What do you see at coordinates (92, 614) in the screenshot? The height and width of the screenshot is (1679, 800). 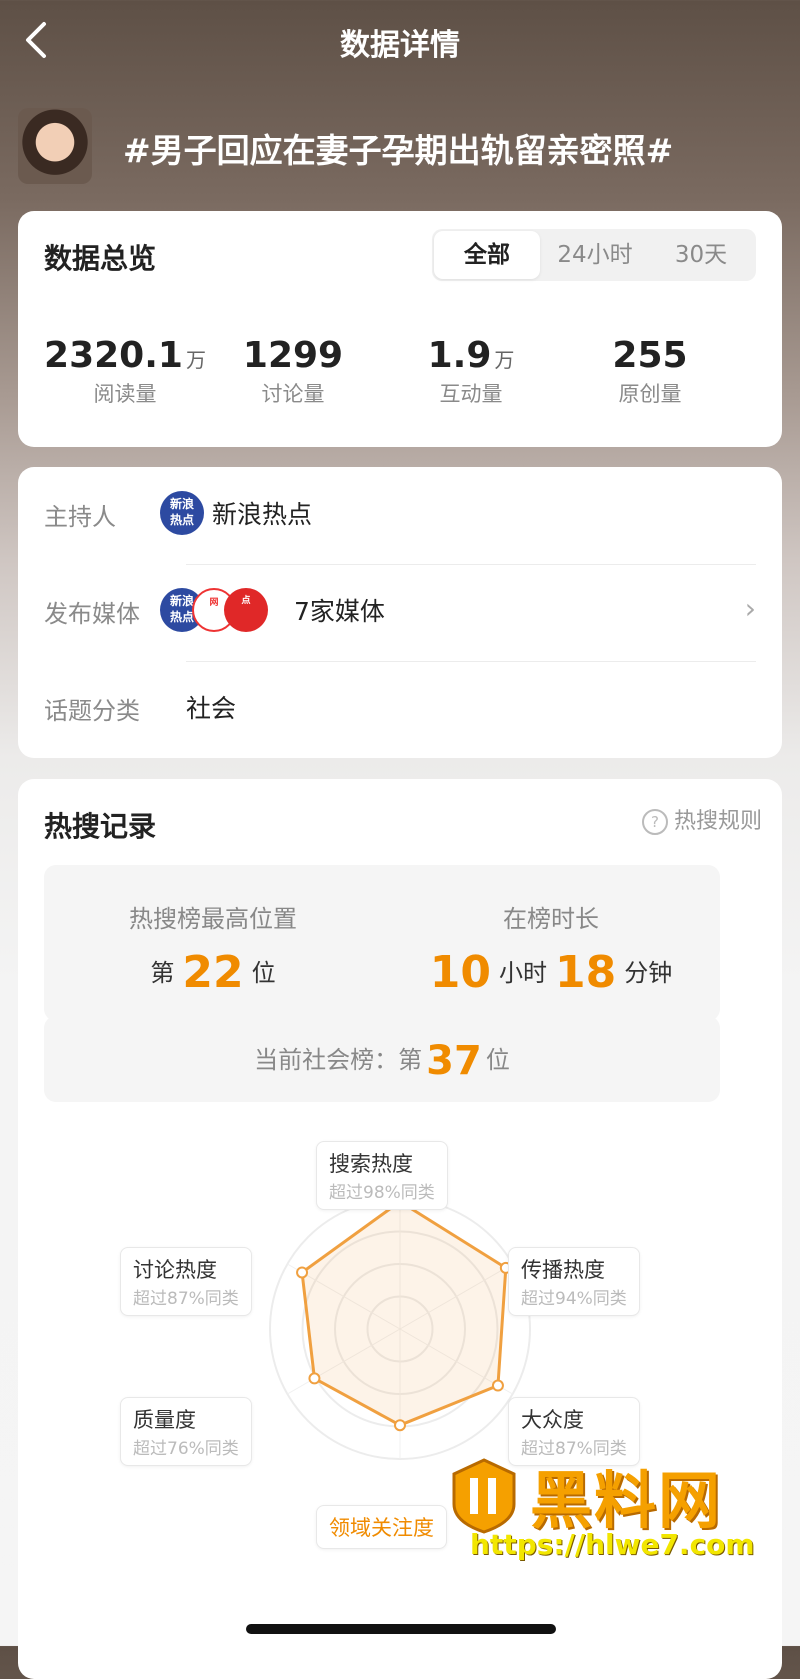 I see `media-label: 发布媒体` at bounding box center [92, 614].